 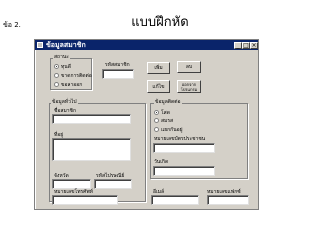 What do you see at coordinates (156, 120) in the screenshot?
I see `marital-radio-married` at bounding box center [156, 120].